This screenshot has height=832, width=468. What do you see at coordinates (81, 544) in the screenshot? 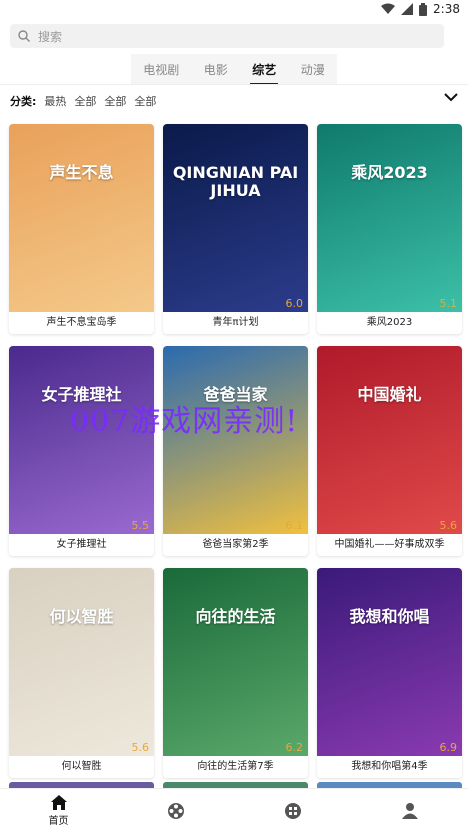
I see `card-title: 女子推理社` at bounding box center [81, 544].